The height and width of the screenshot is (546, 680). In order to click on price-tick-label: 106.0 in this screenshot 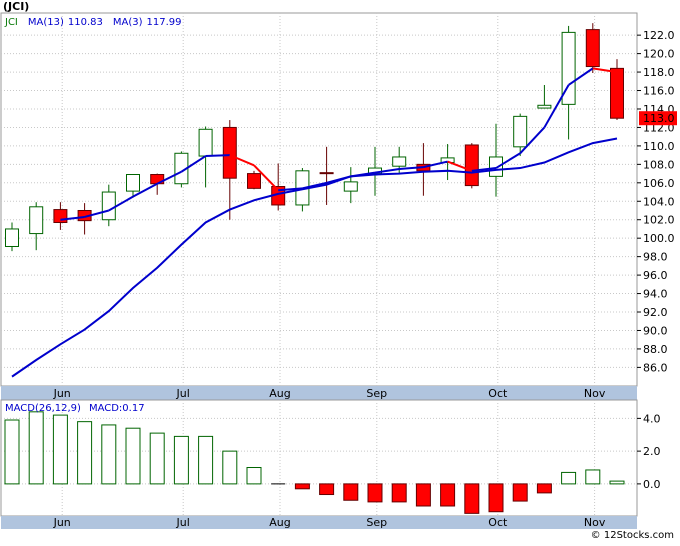, I will do `click(659, 183)`.